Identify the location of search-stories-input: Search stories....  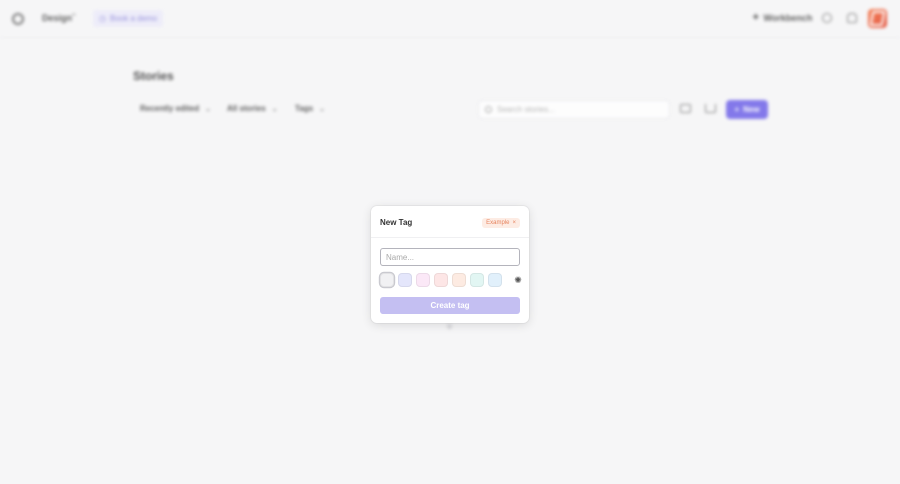
(574, 109).